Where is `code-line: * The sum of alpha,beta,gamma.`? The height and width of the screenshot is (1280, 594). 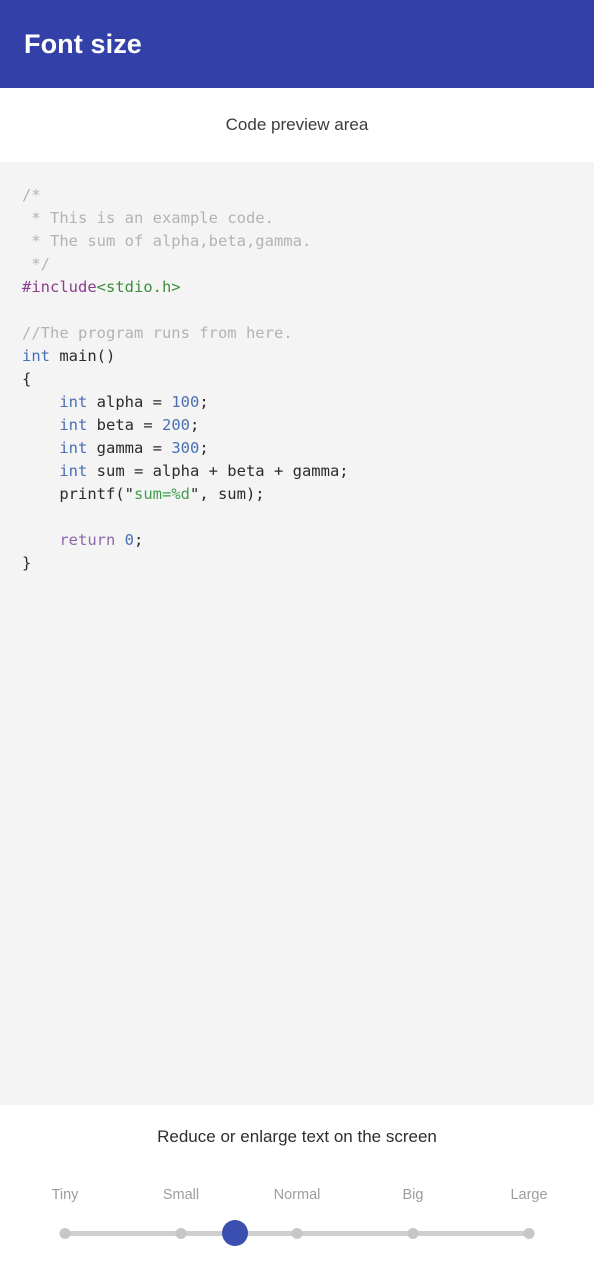 code-line: * The sum of alpha,beta,gamma. is located at coordinates (308, 241).